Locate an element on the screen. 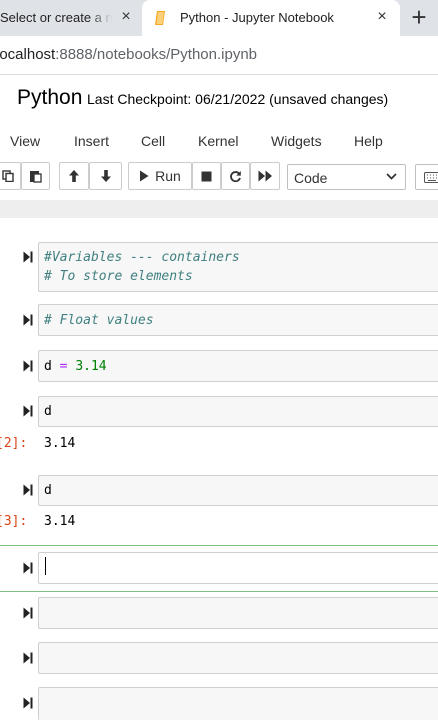 The image size is (438, 720). copy-icon is located at coordinates (7, 176).